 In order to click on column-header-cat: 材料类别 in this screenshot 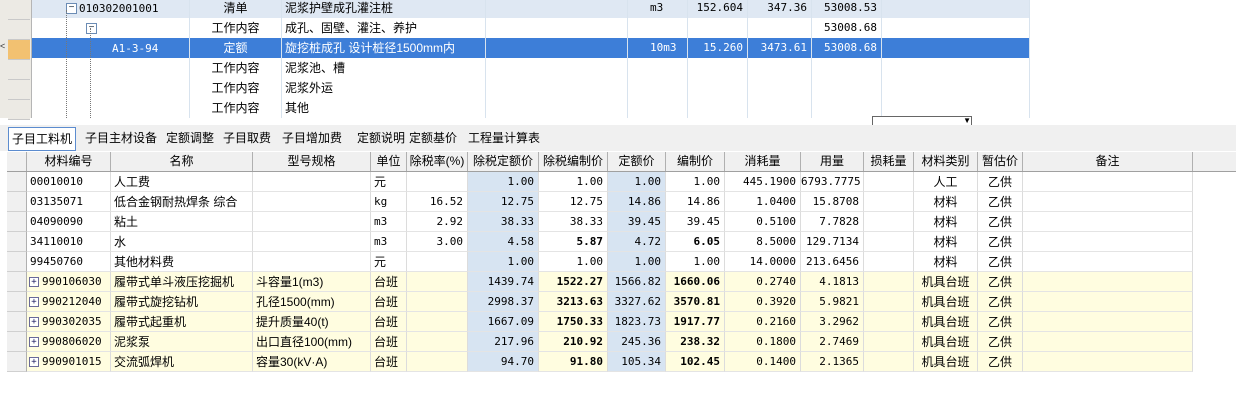, I will do `click(946, 161)`.